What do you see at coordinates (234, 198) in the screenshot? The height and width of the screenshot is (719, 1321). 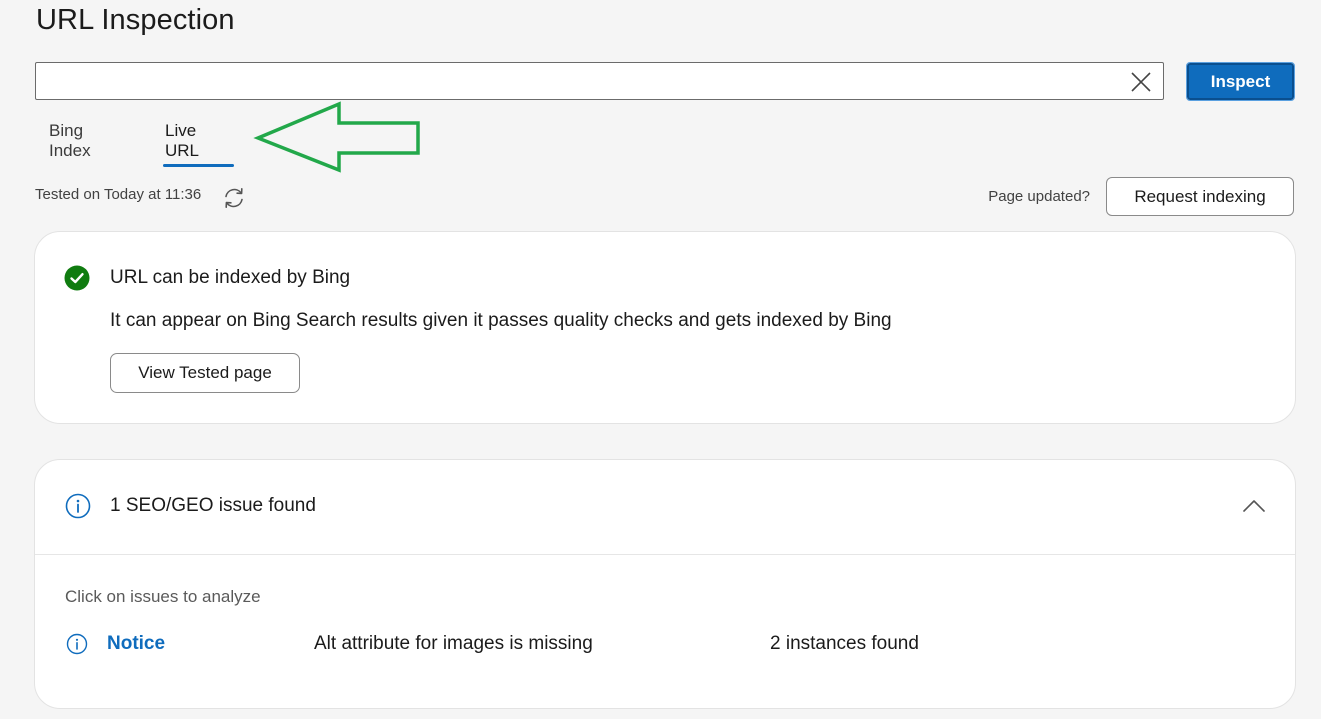 I see `refresh-icon` at bounding box center [234, 198].